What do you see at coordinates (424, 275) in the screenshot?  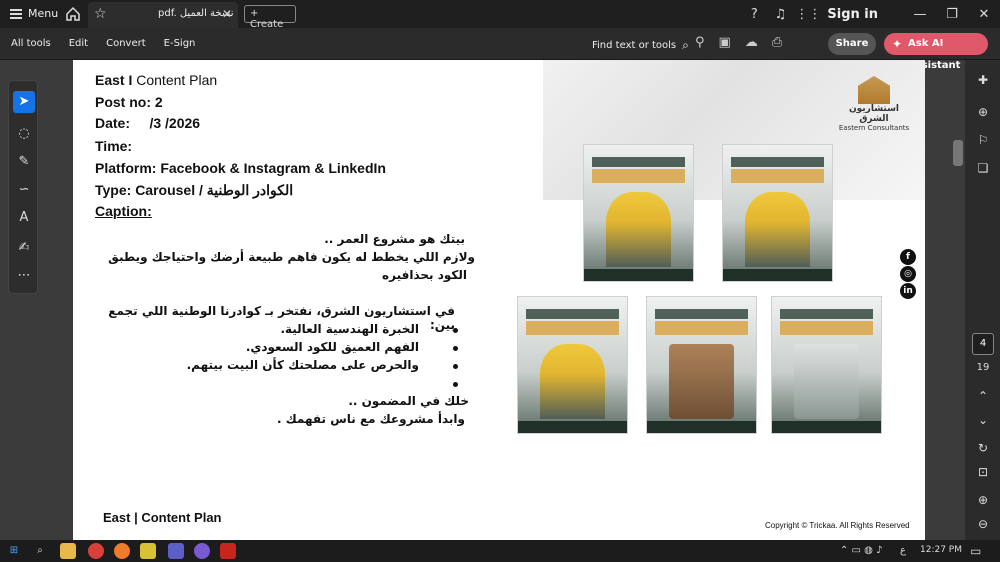 I see `caption-line: الكود بحذافيره` at bounding box center [424, 275].